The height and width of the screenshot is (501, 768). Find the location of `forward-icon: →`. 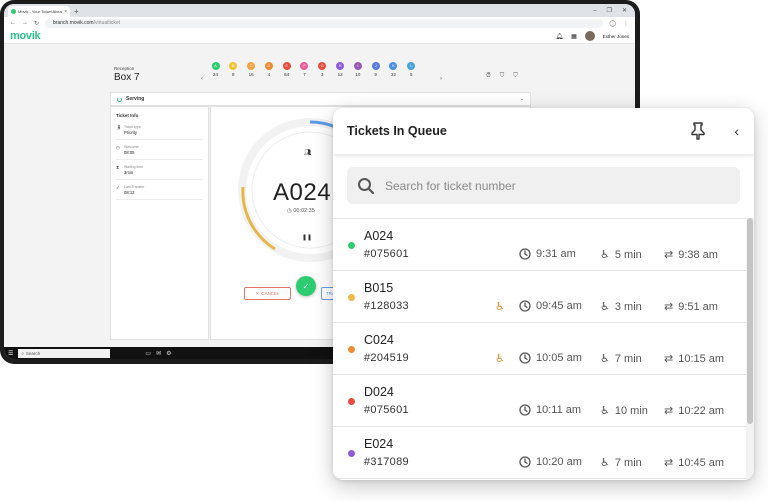

forward-icon: → is located at coordinates (25, 23).